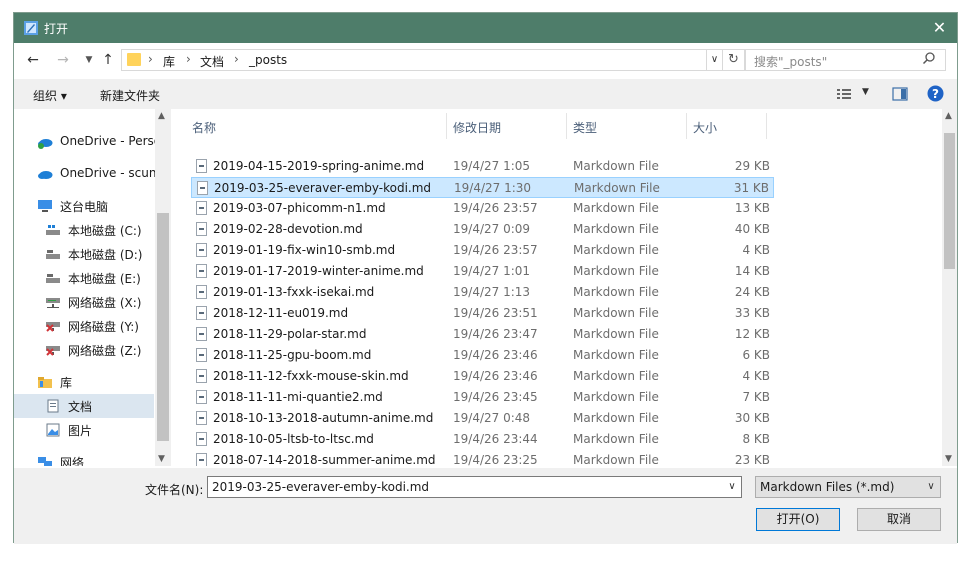 This screenshot has height=564, width=976. What do you see at coordinates (477, 132) in the screenshot?
I see `column-header-date: 修改日期` at bounding box center [477, 132].